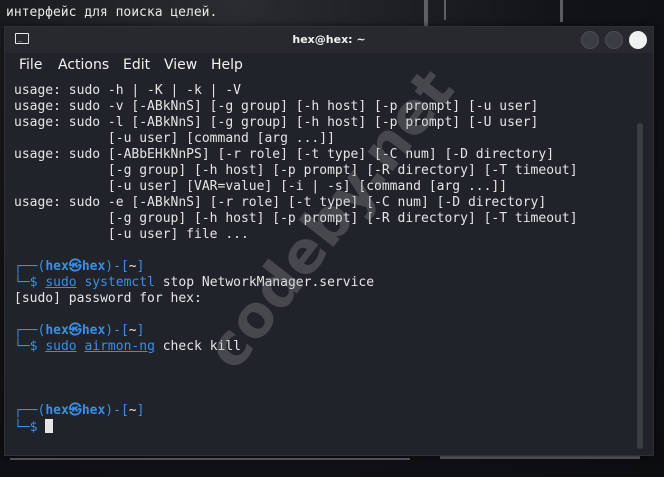 This screenshot has width=664, height=477. I want to click on output-line: [-u user] [command [arg ...]], so click(174, 138).